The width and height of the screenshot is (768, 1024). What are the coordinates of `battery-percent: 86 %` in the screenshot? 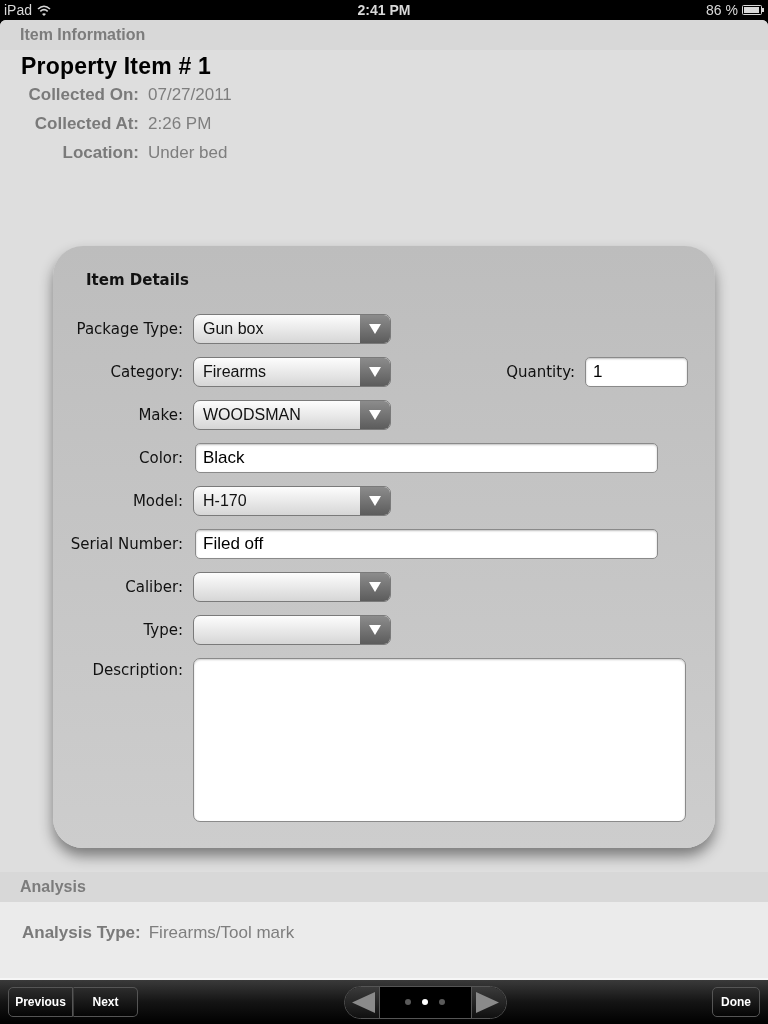 It's located at (722, 10).